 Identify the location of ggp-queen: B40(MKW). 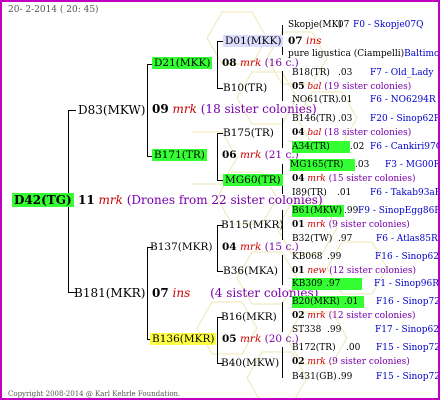
(250, 363).